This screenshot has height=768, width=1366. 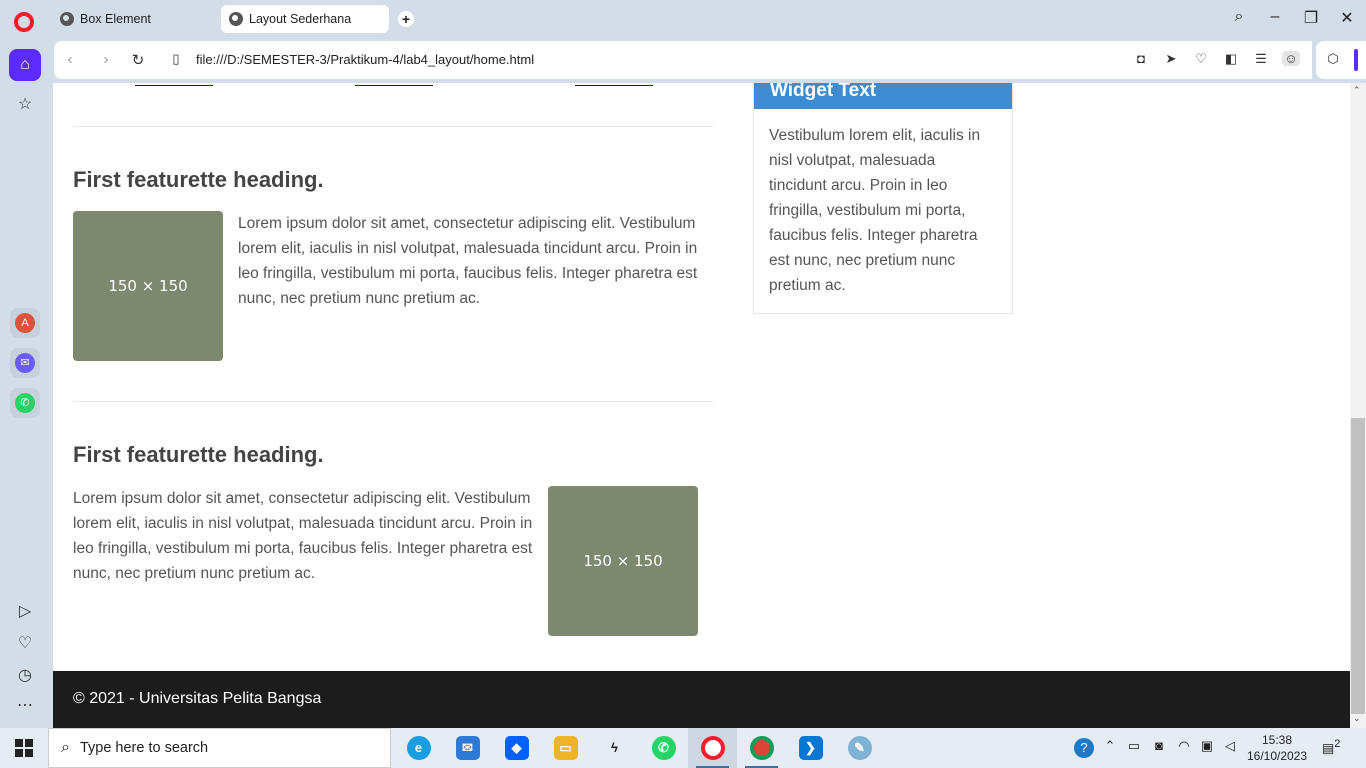 What do you see at coordinates (1207, 746) in the screenshot?
I see `meet-now-icon: ▣` at bounding box center [1207, 746].